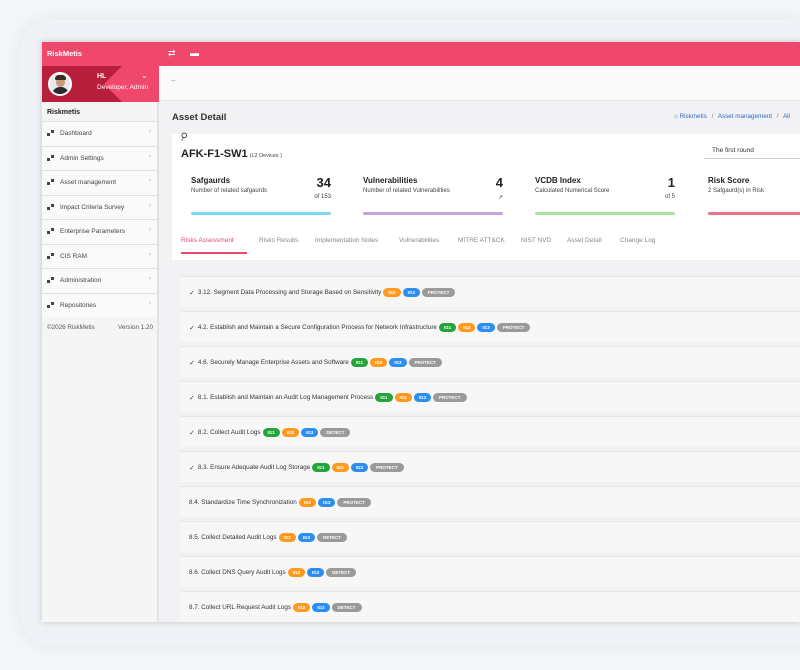 The height and width of the screenshot is (670, 800). Describe the element at coordinates (99, 304) in the screenshot. I see `sidebar-item-repositories: Repositories ›` at that location.